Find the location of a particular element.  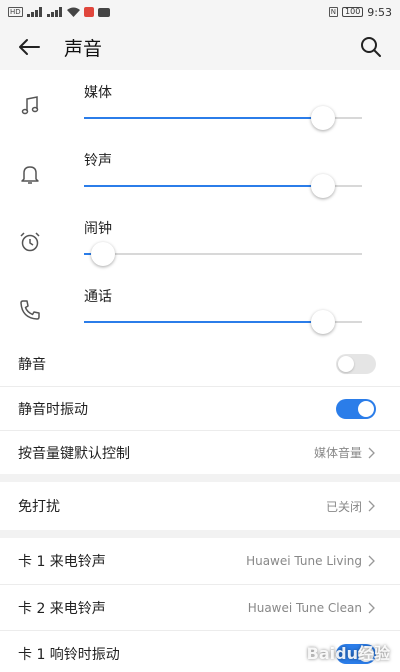

search-button is located at coordinates (371, 47).